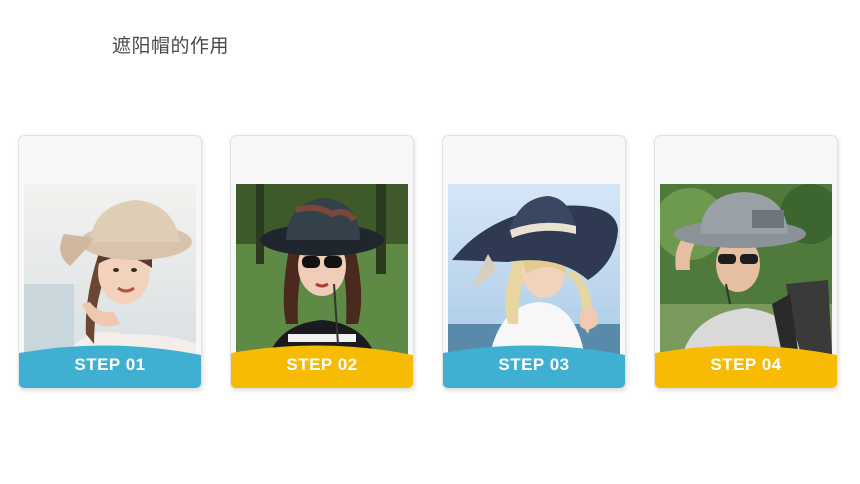 The width and height of the screenshot is (860, 484). What do you see at coordinates (171, 46) in the screenshot?
I see `page-title: 遮阳帽的作用` at bounding box center [171, 46].